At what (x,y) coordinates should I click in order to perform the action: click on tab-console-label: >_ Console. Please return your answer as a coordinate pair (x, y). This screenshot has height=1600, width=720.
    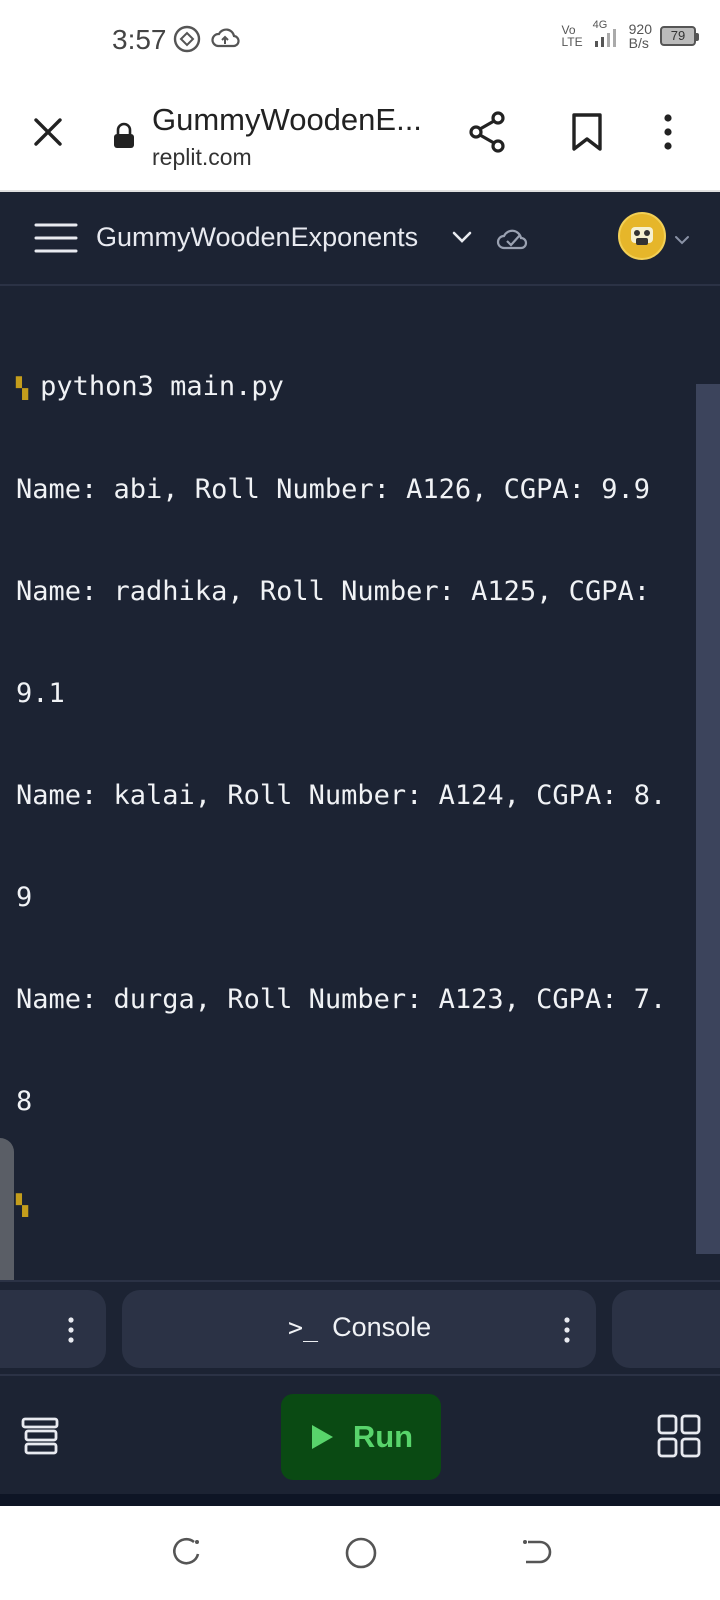
    Looking at the image, I should click on (360, 1327).